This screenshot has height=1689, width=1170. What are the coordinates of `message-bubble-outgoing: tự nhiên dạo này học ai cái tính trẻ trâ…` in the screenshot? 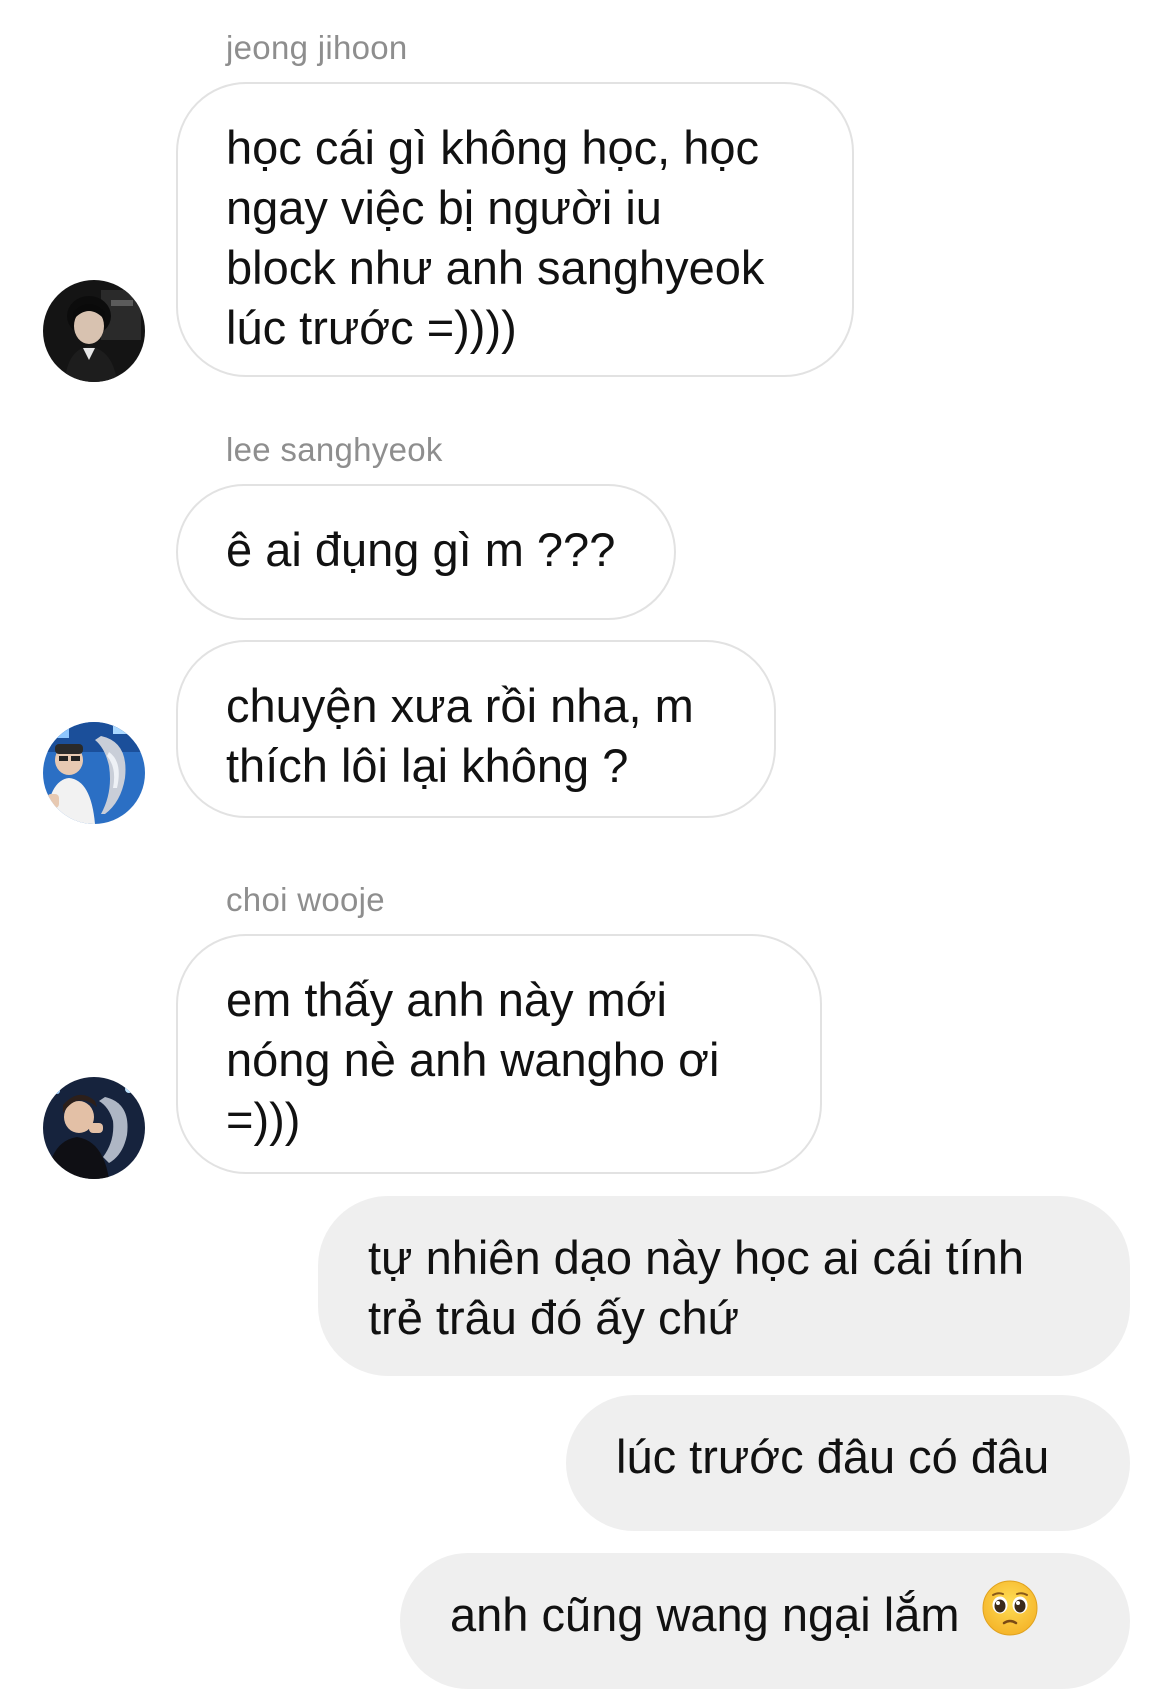 It's located at (724, 1286).